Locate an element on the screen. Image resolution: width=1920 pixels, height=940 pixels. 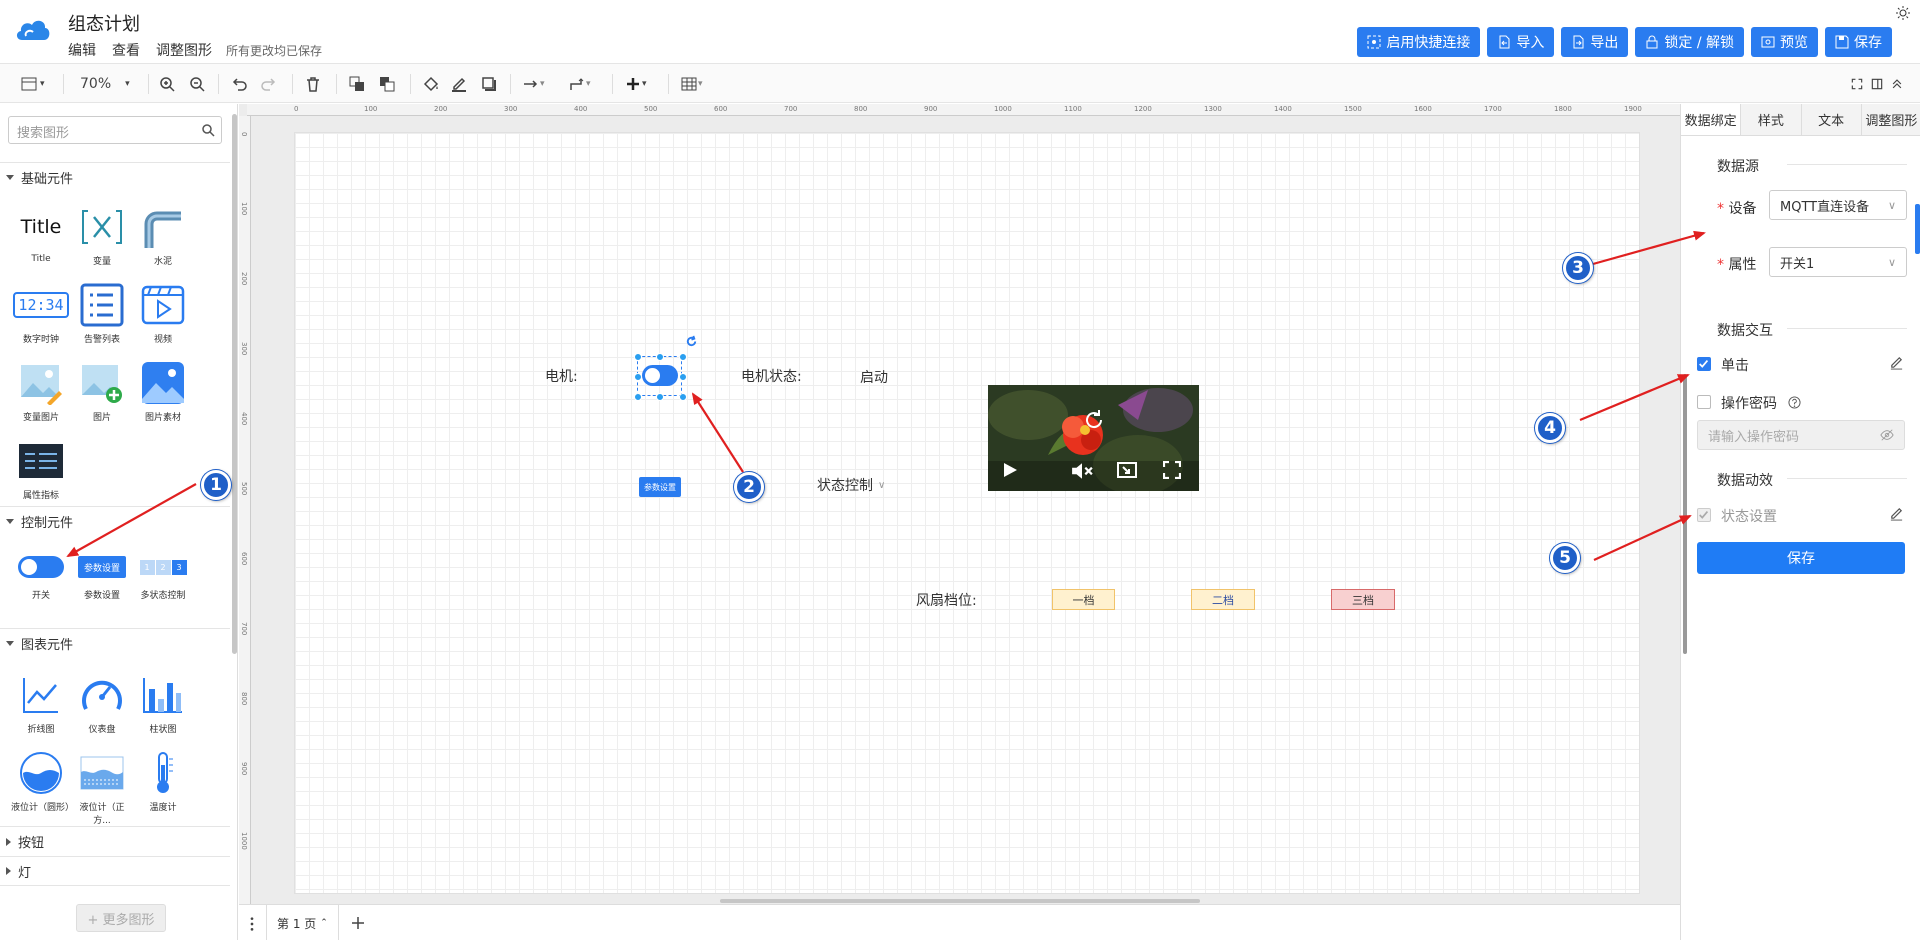
password-checkbox is located at coordinates (1704, 402).